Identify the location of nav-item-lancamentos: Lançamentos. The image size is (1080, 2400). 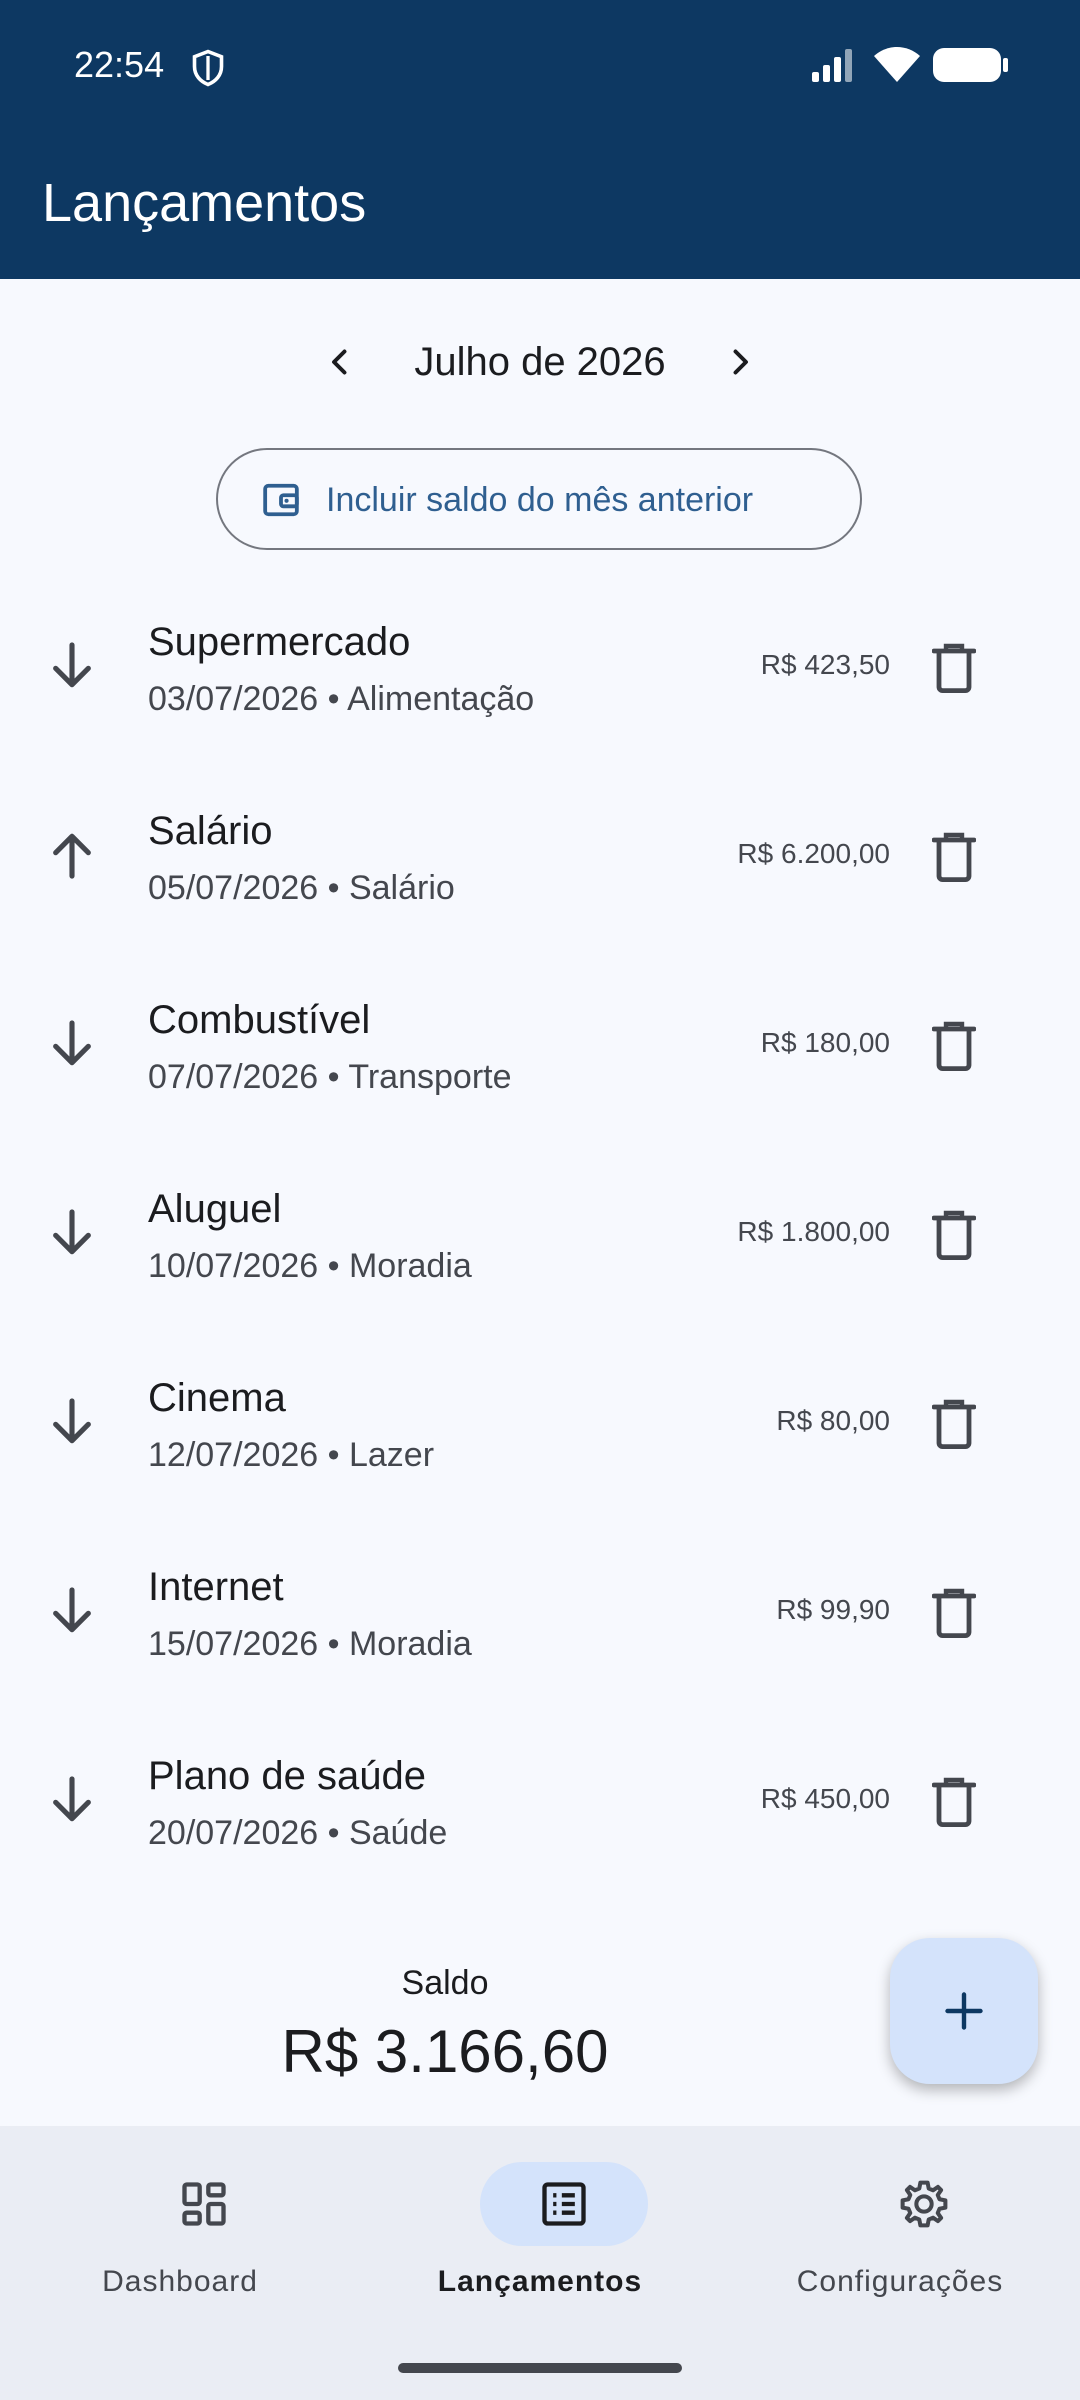
(540, 2239).